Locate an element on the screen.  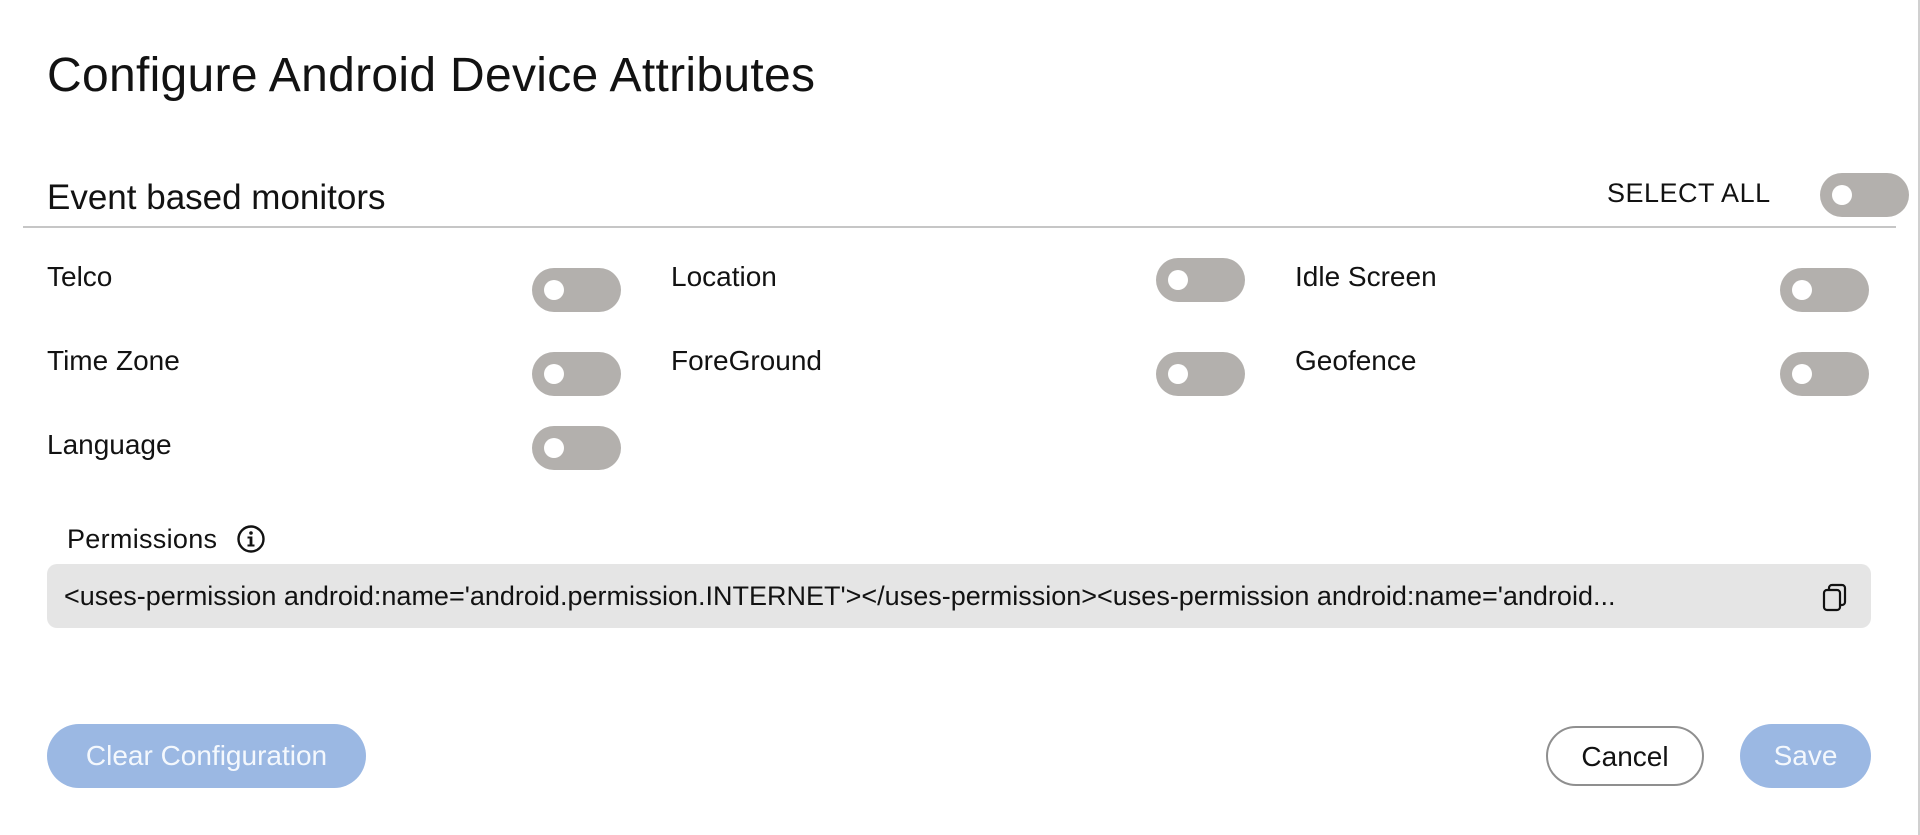
telco-toggle is located at coordinates (576, 290).